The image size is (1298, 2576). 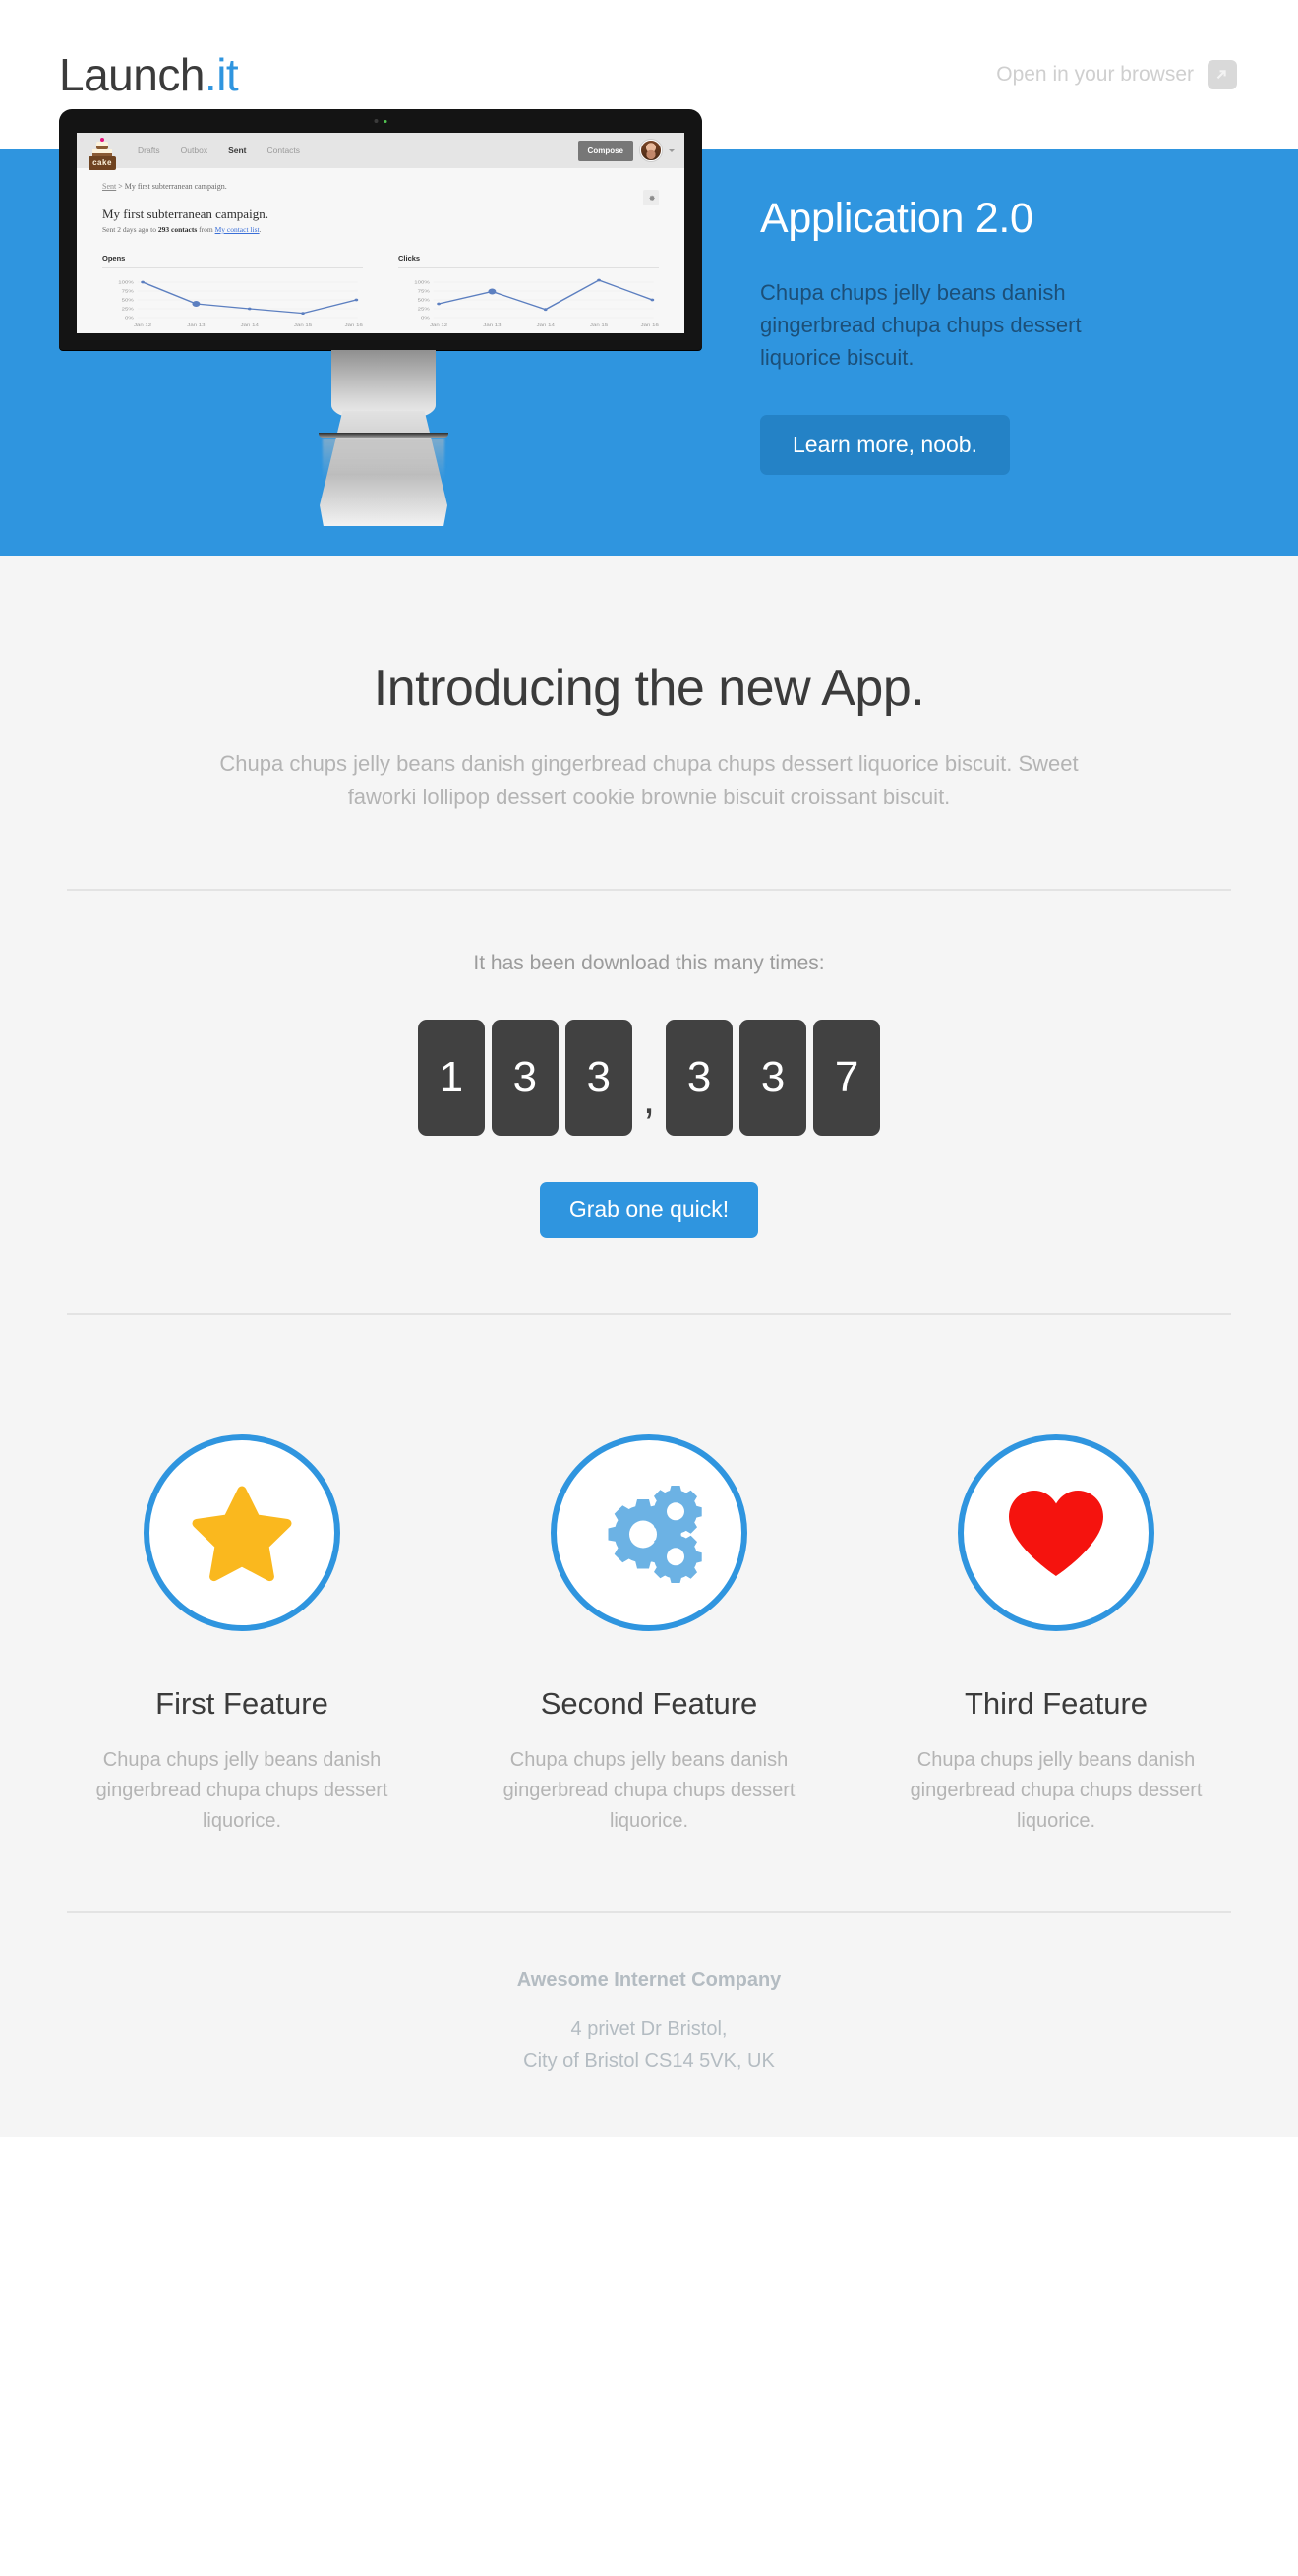 I want to click on chart-clicks-yticks: 100% 75% 50% 25% 0%, so click(x=422, y=300).